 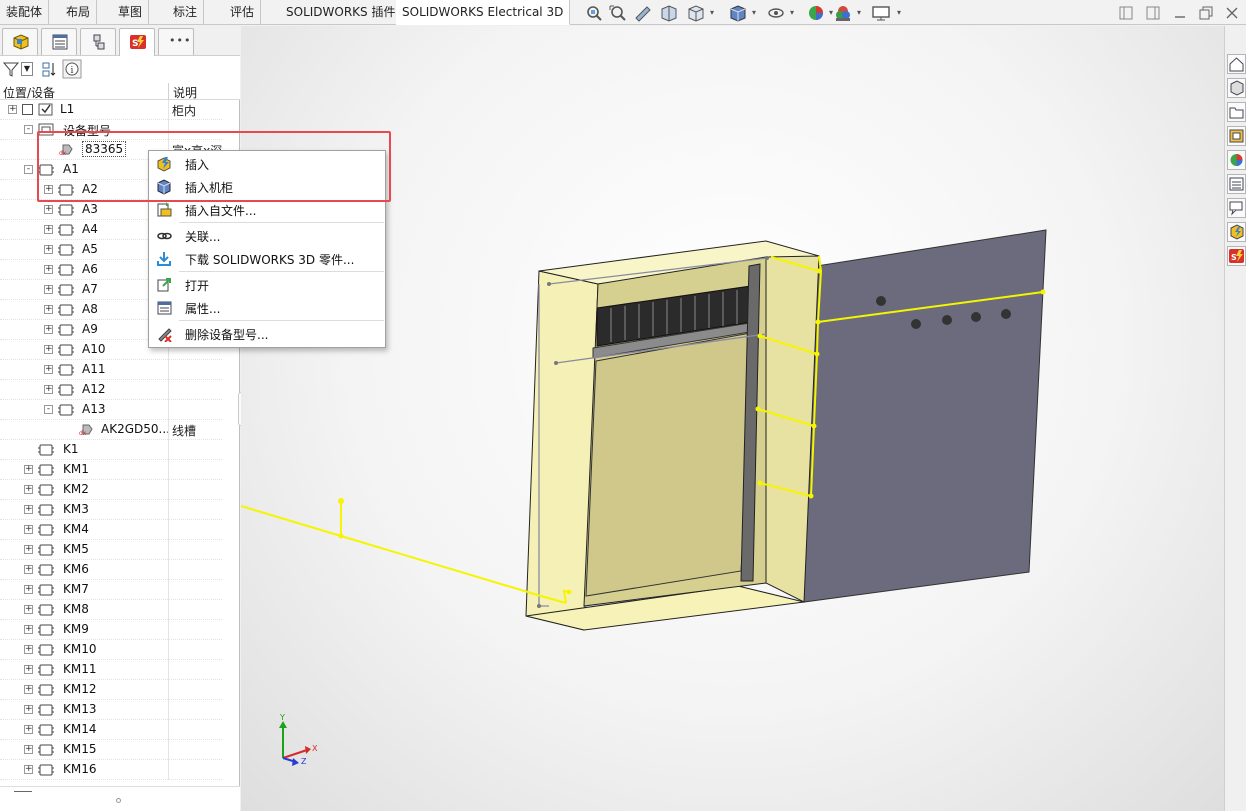 What do you see at coordinates (594, 13) in the screenshot?
I see `zoom-to-fit-icon` at bounding box center [594, 13].